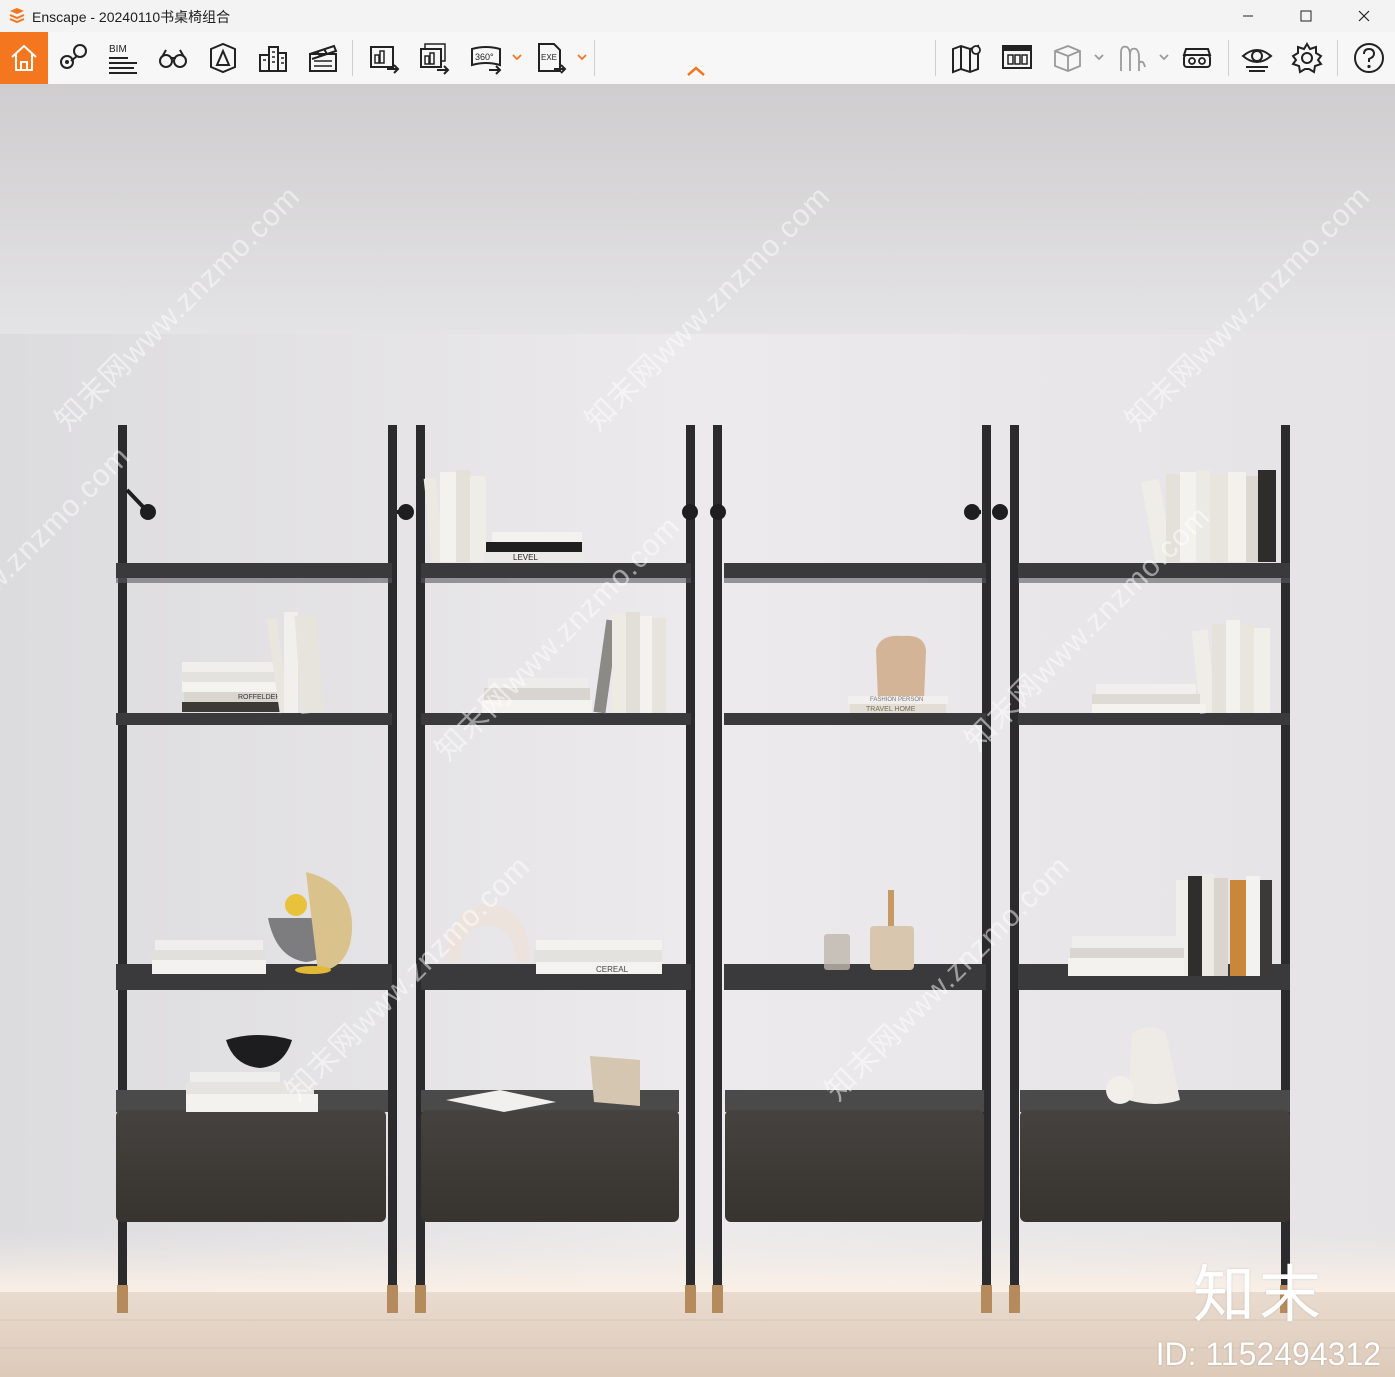 The image size is (1395, 1377). I want to click on render-image-button, so click(384, 58).